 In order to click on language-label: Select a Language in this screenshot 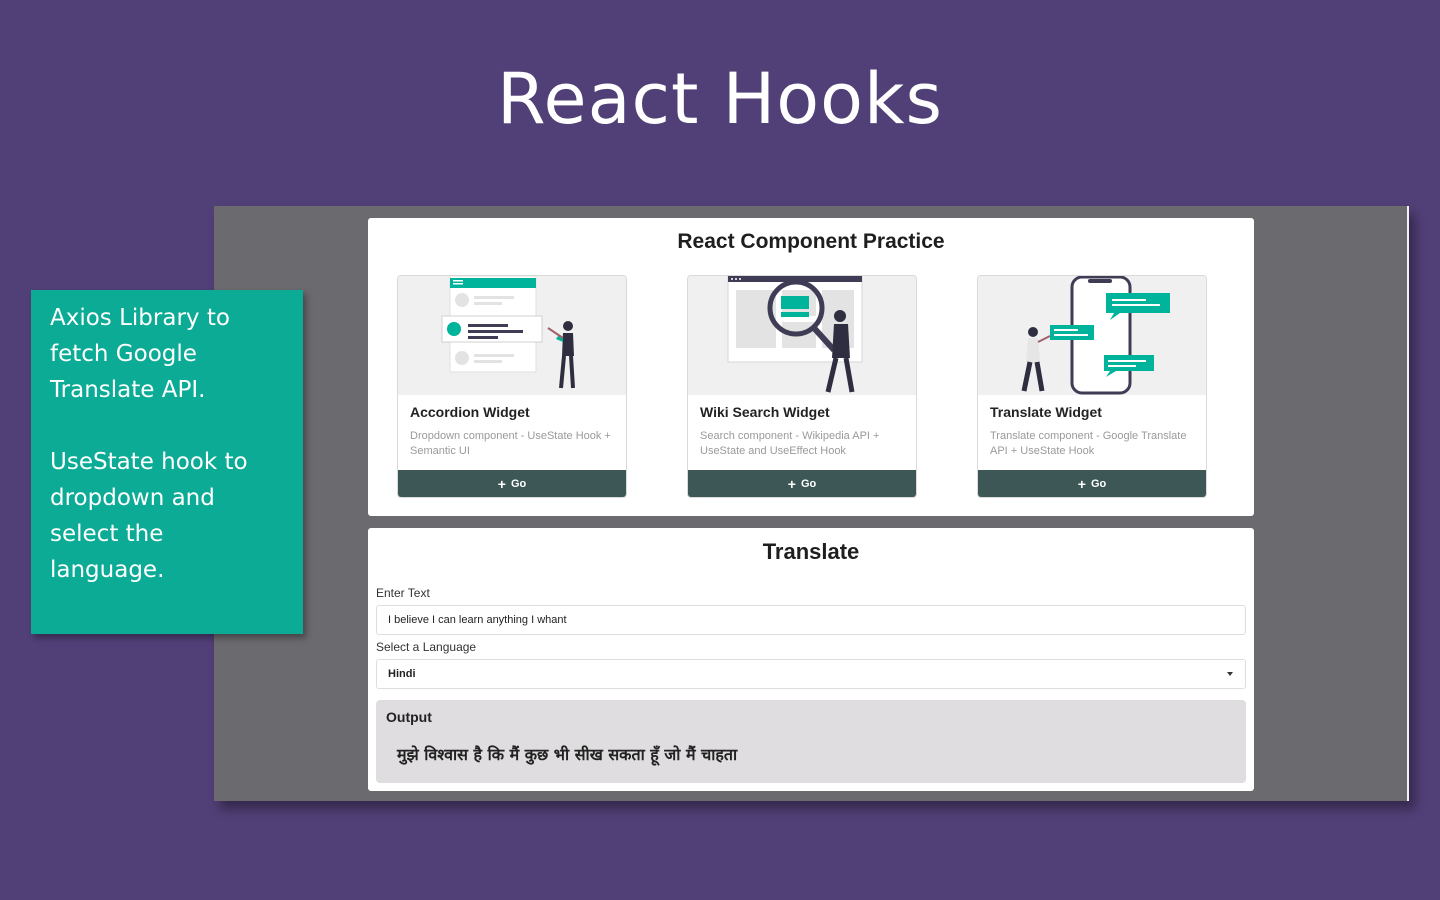, I will do `click(426, 647)`.